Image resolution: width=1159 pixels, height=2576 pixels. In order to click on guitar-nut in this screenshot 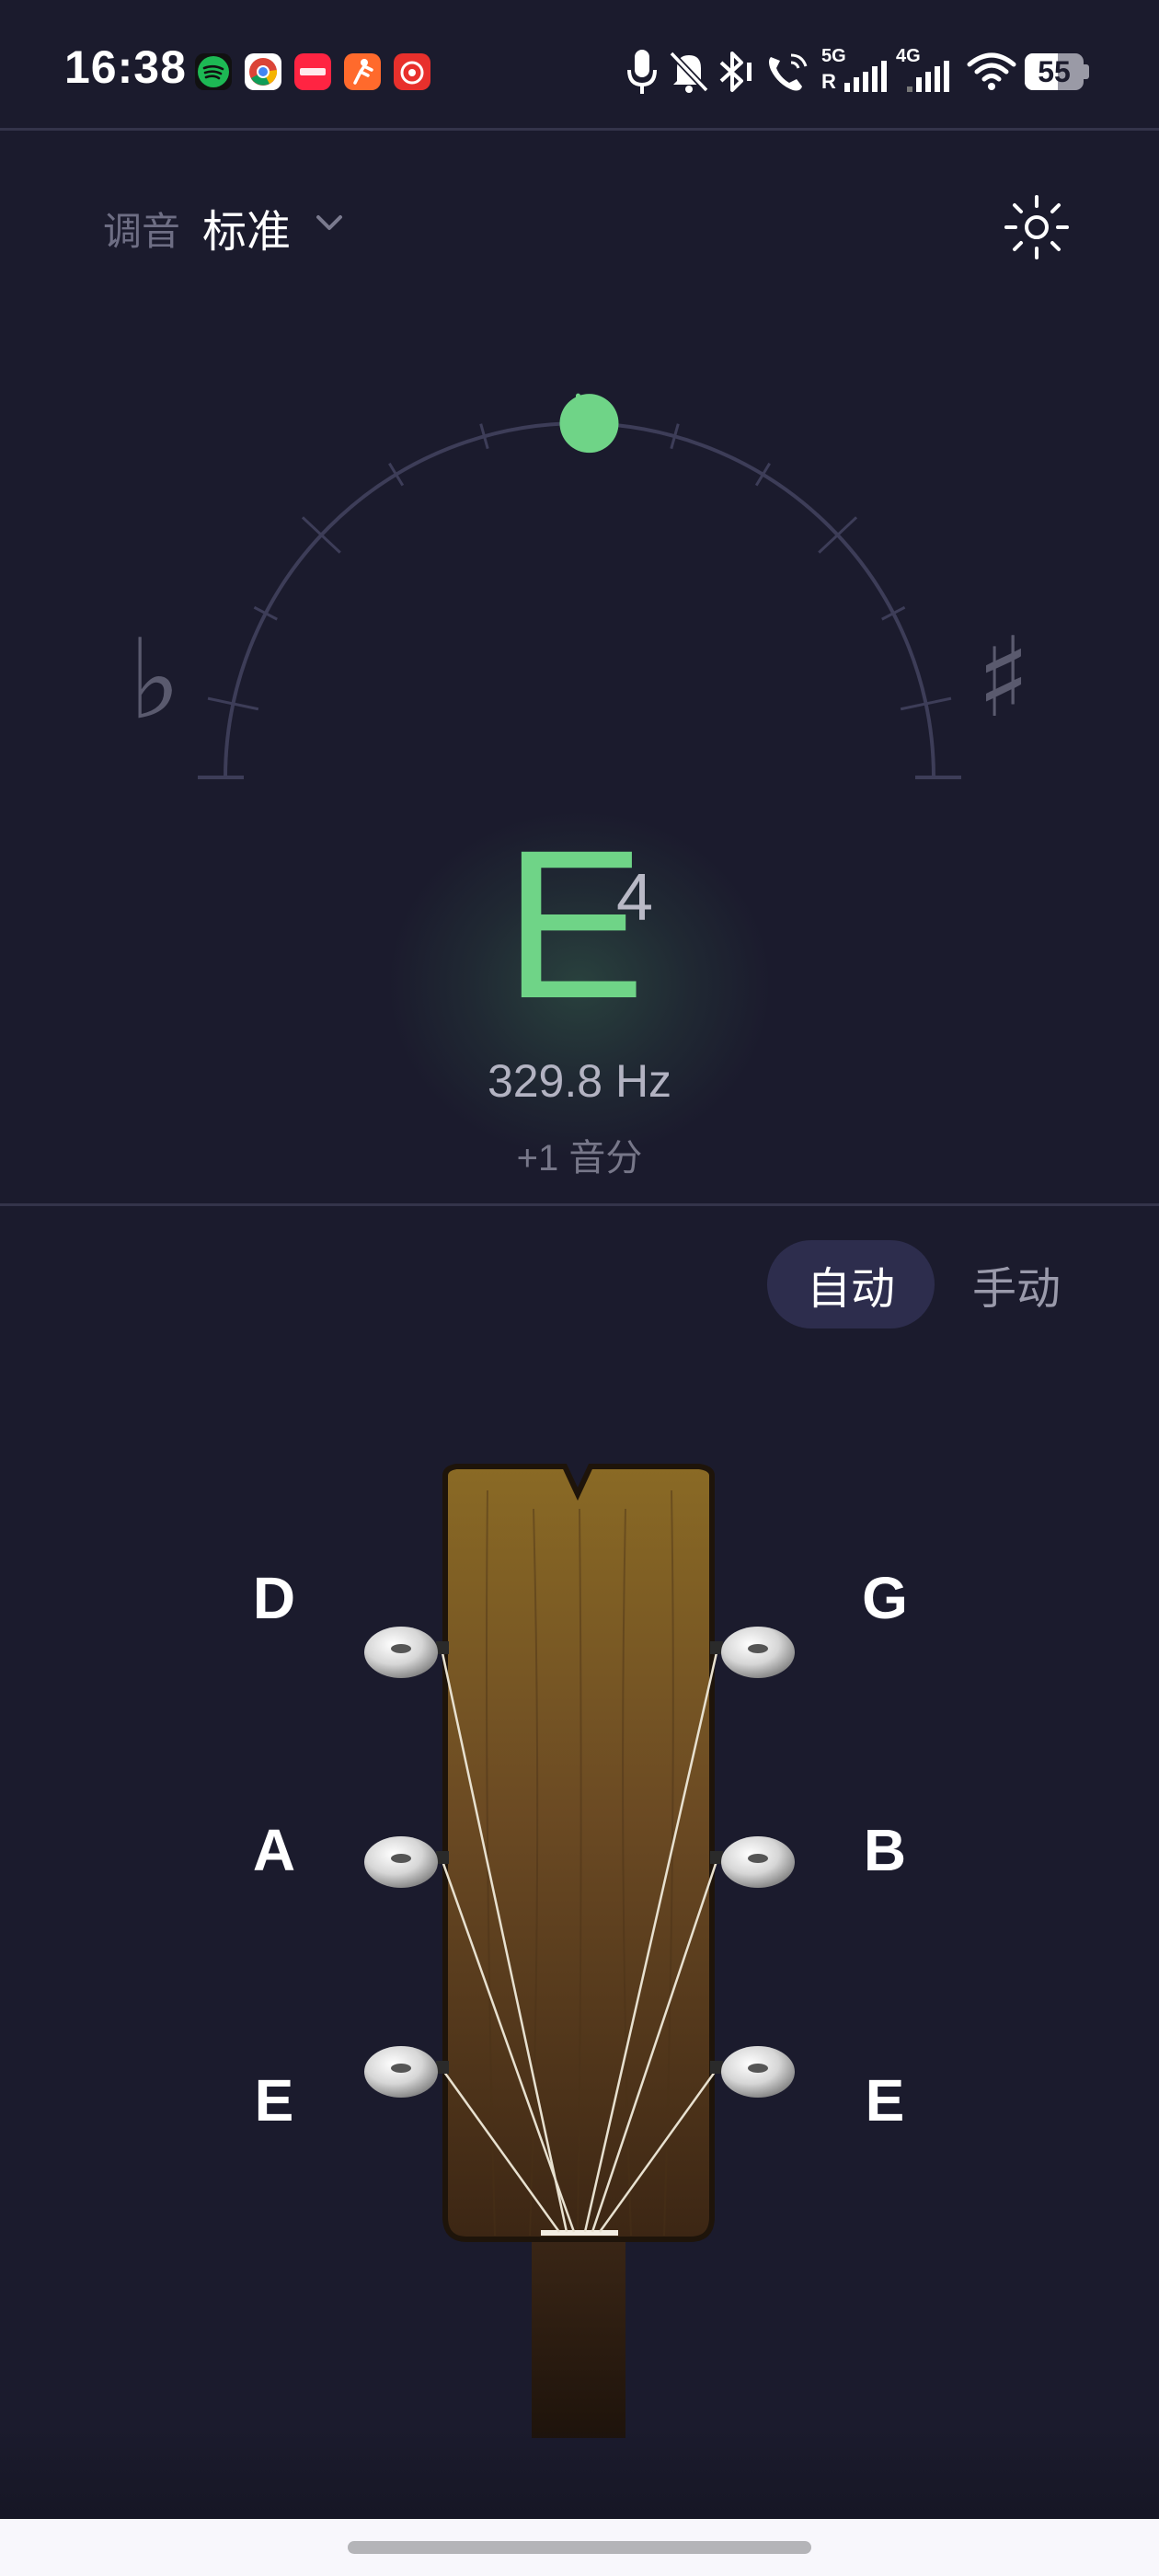, I will do `click(579, 2233)`.